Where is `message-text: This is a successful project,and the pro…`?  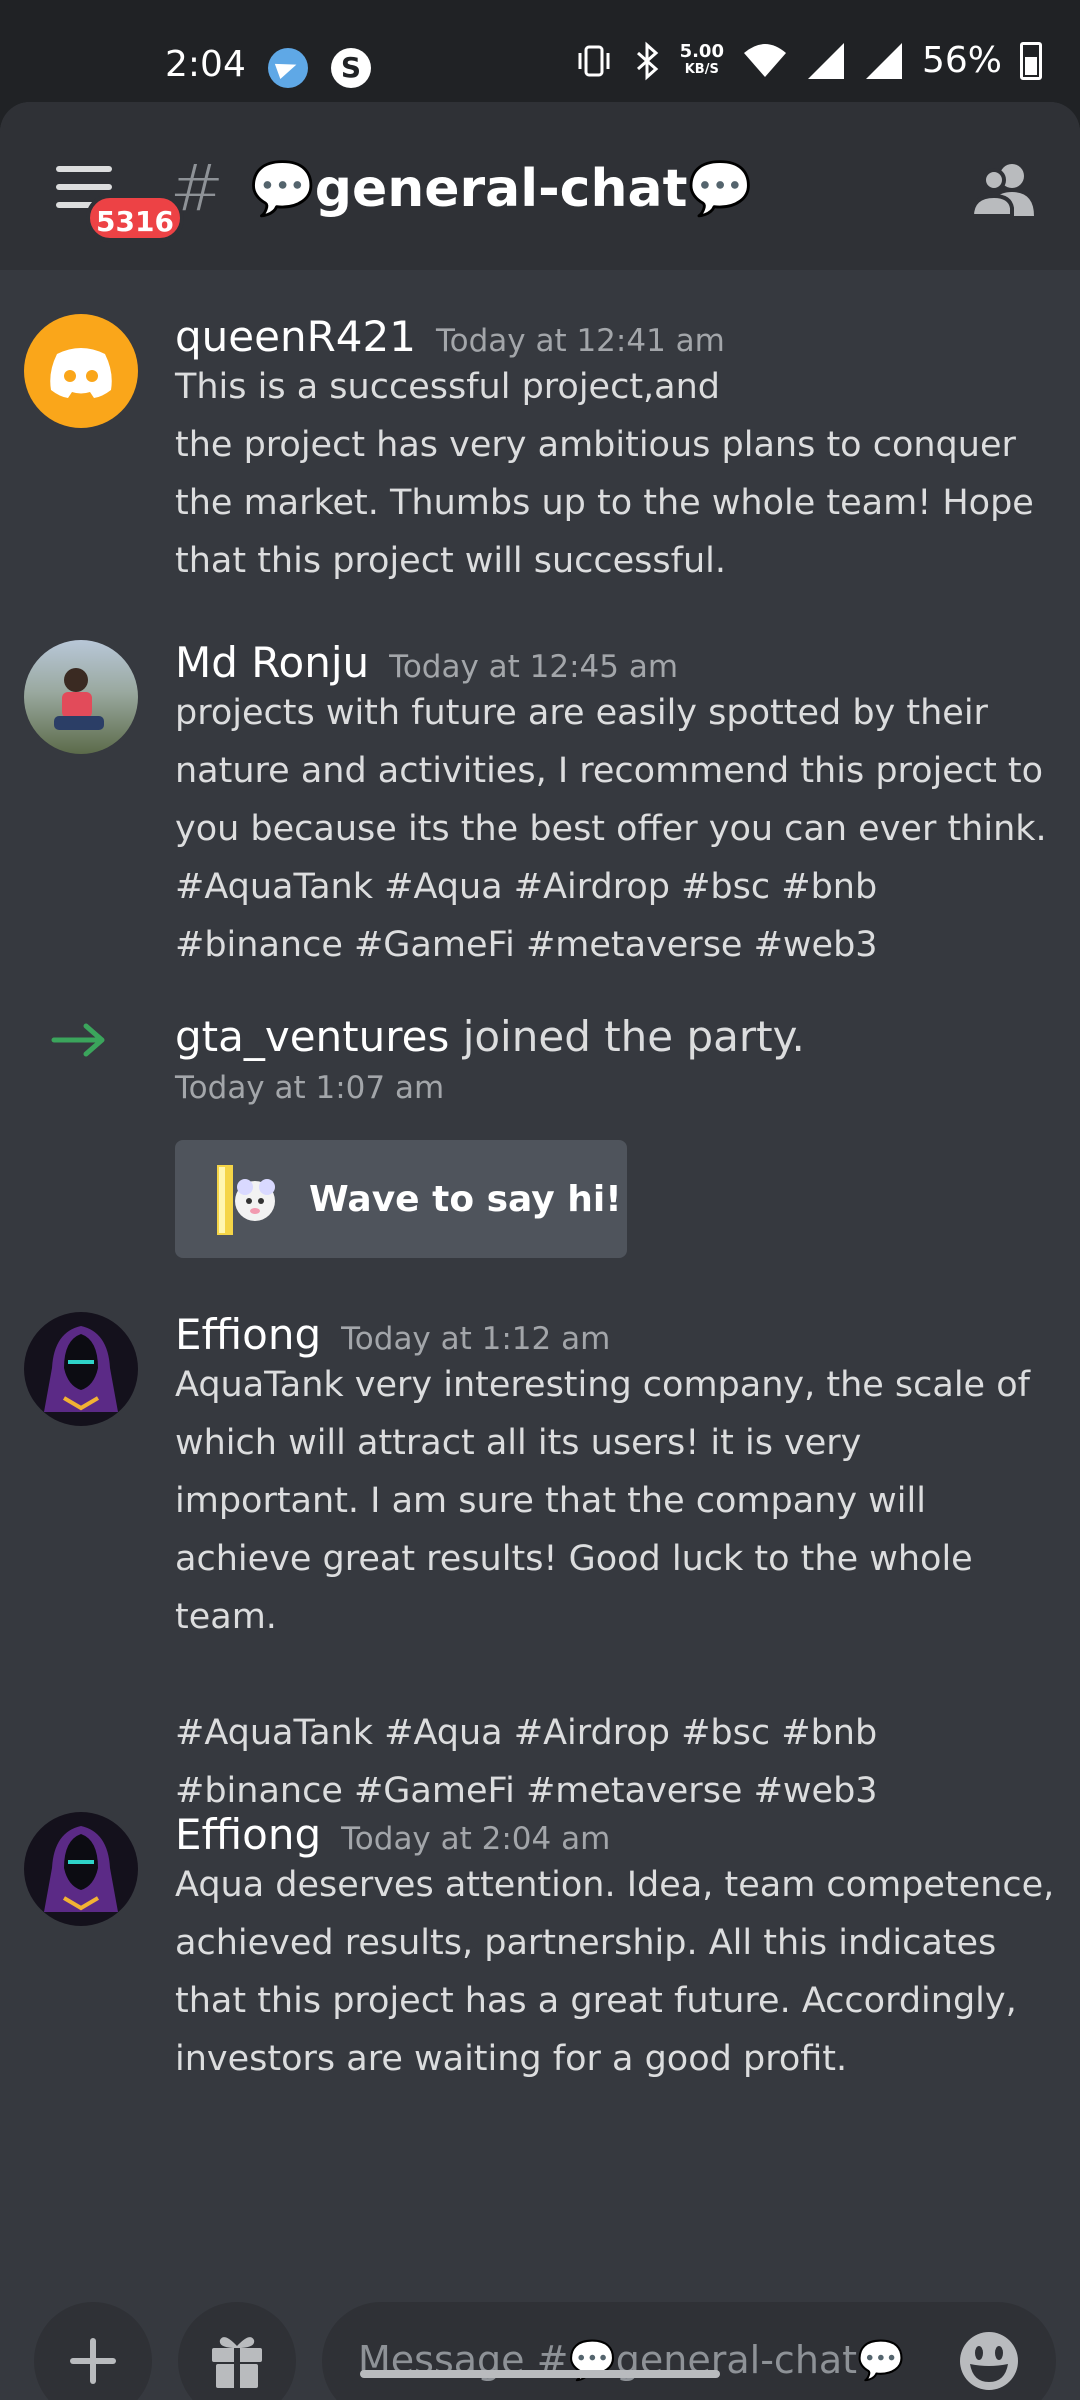
message-text: This is a successful project,and the pro… is located at coordinates (604, 474).